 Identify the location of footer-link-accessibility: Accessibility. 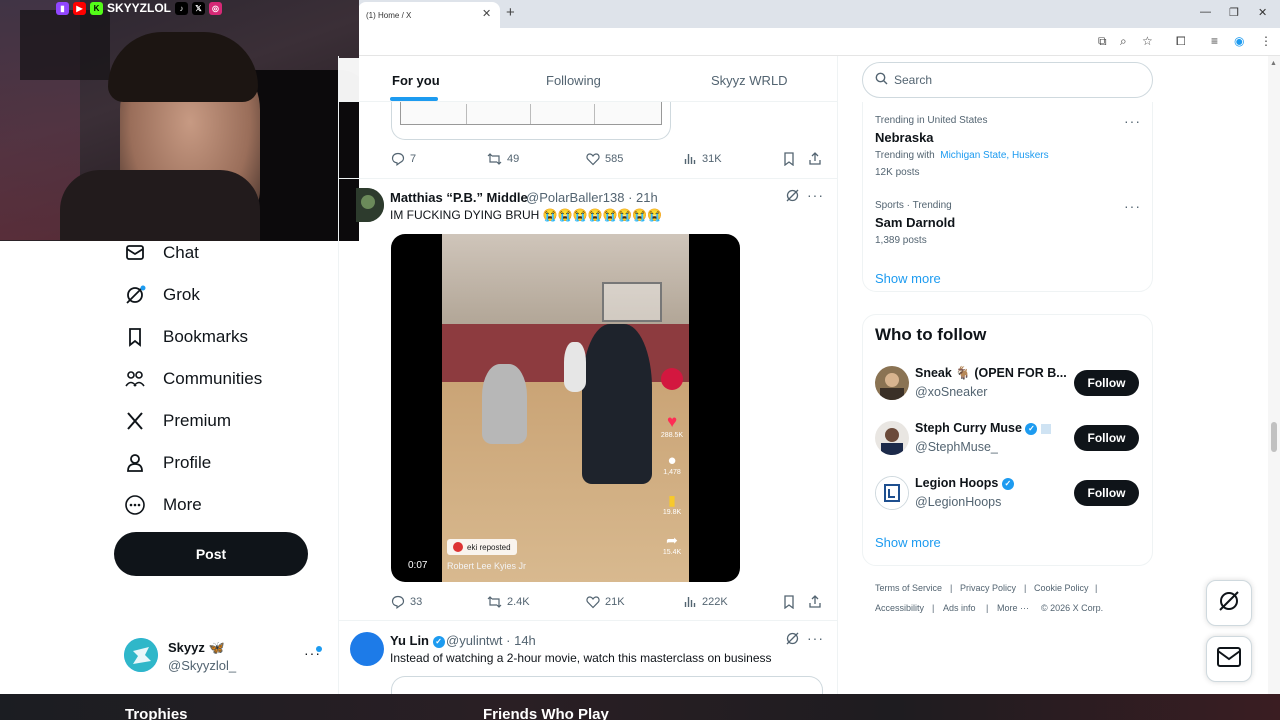
(899, 608).